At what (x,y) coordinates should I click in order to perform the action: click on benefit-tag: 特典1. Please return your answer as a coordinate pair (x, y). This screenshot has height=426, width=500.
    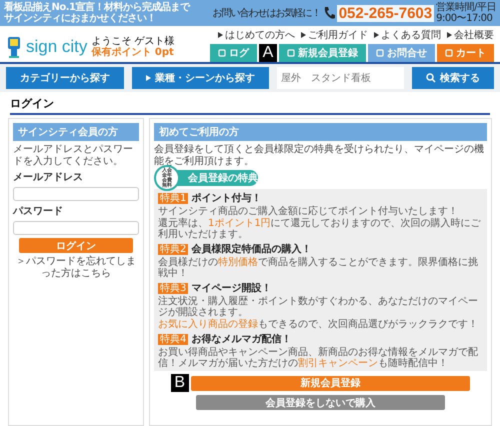
    Looking at the image, I should click on (173, 198).